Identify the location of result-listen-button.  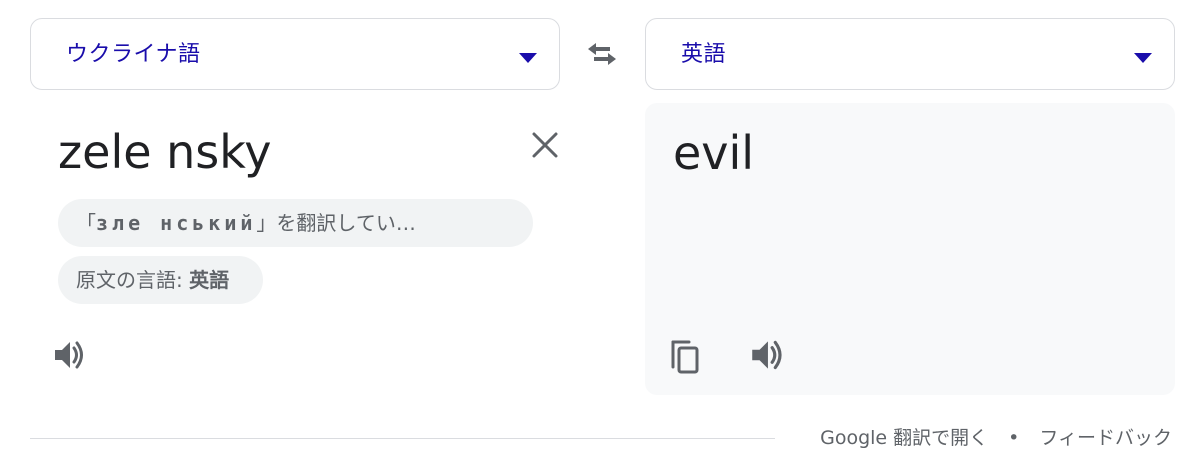
(769, 355).